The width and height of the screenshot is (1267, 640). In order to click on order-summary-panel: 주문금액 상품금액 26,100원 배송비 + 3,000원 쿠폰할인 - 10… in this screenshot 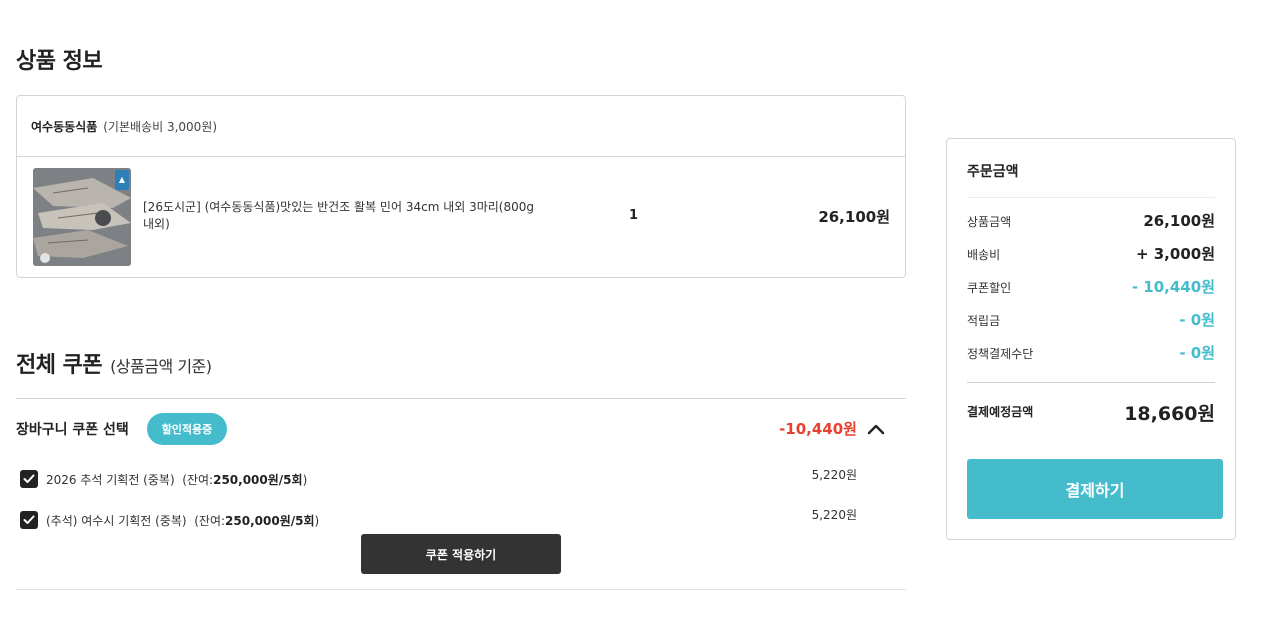, I will do `click(1091, 339)`.